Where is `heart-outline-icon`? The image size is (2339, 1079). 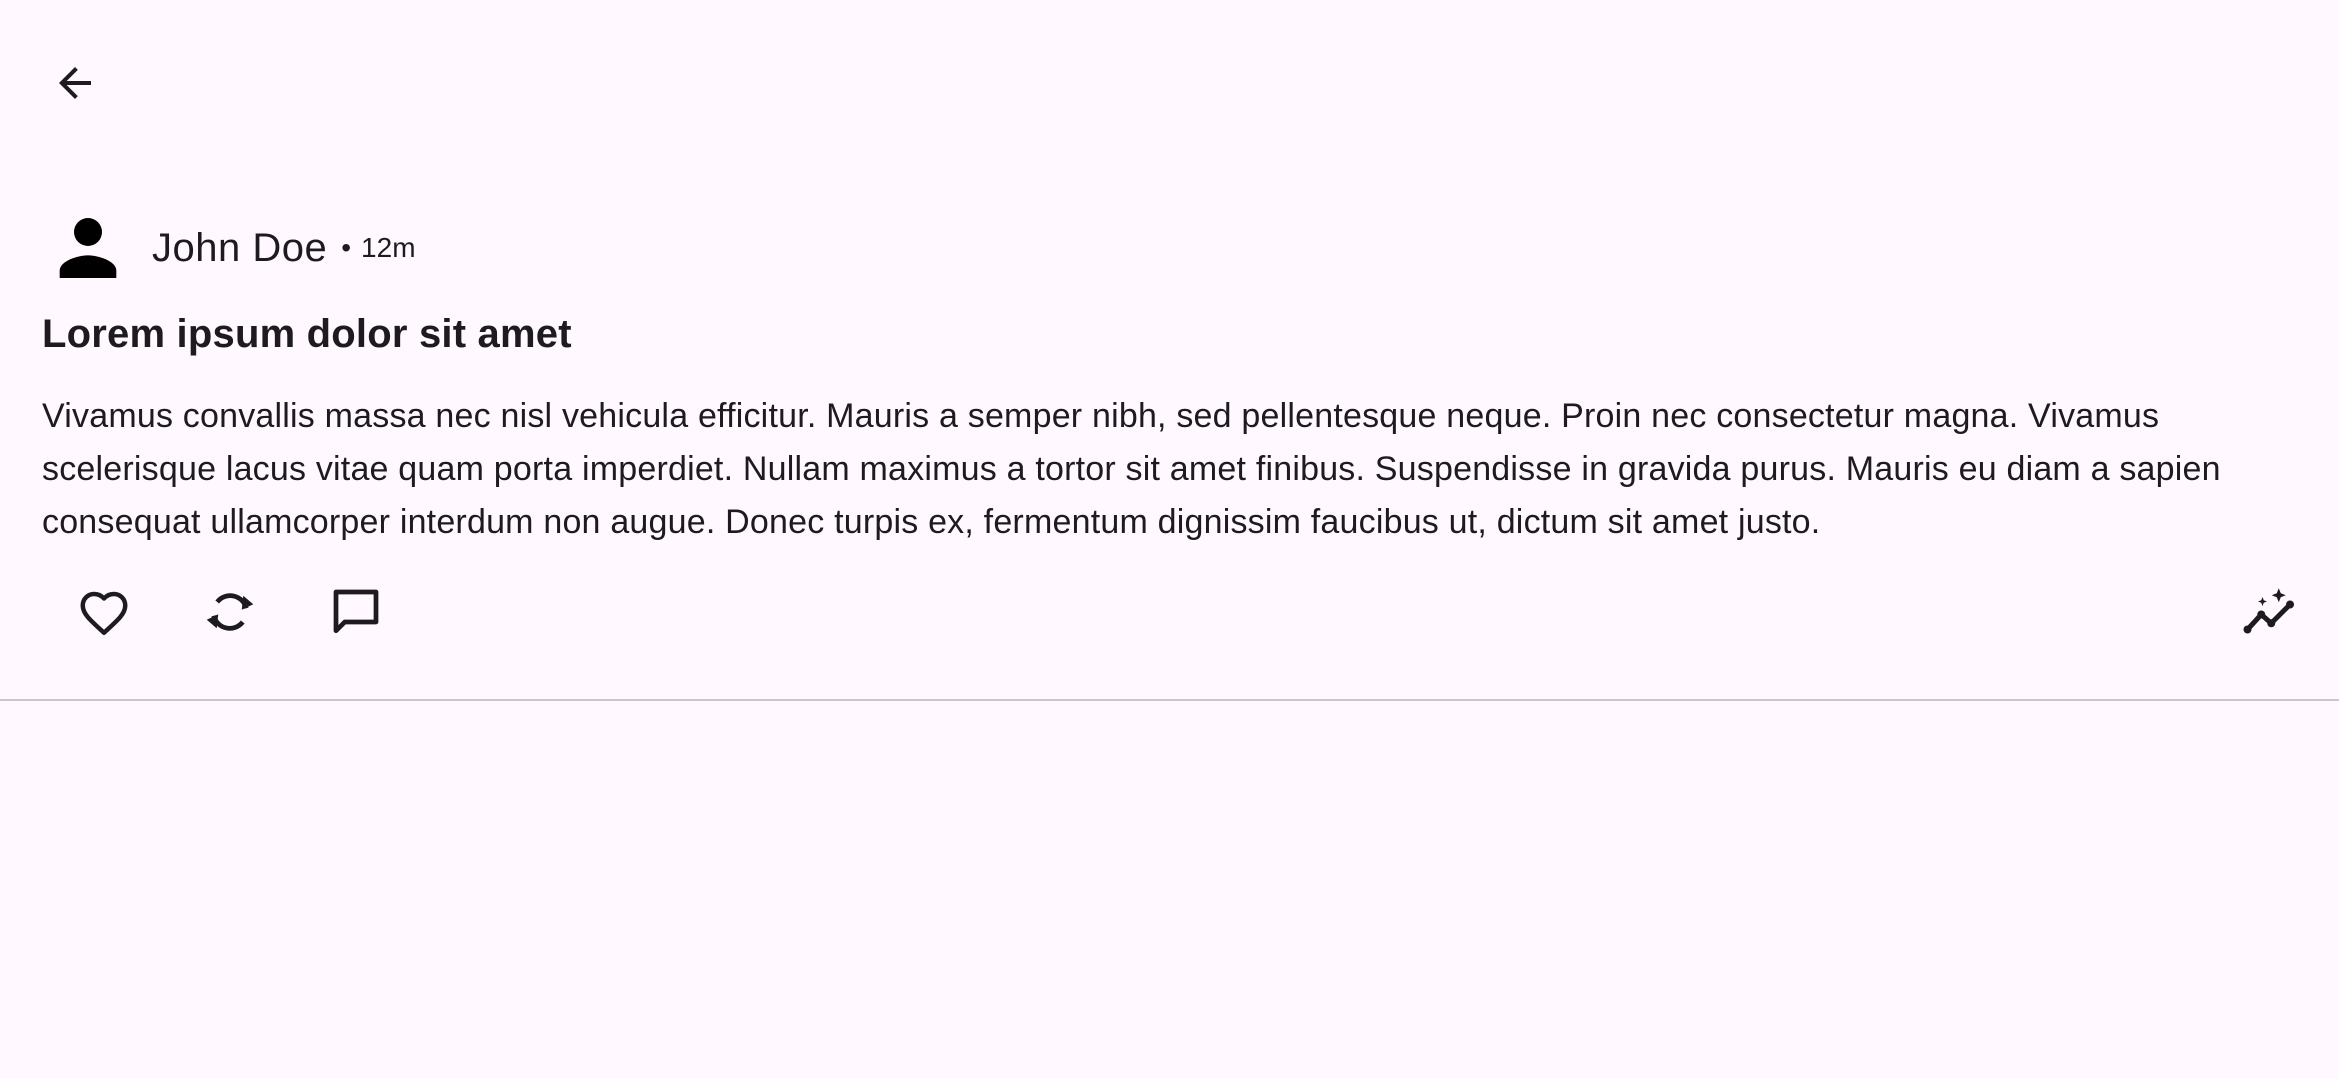 heart-outline-icon is located at coordinates (104, 613).